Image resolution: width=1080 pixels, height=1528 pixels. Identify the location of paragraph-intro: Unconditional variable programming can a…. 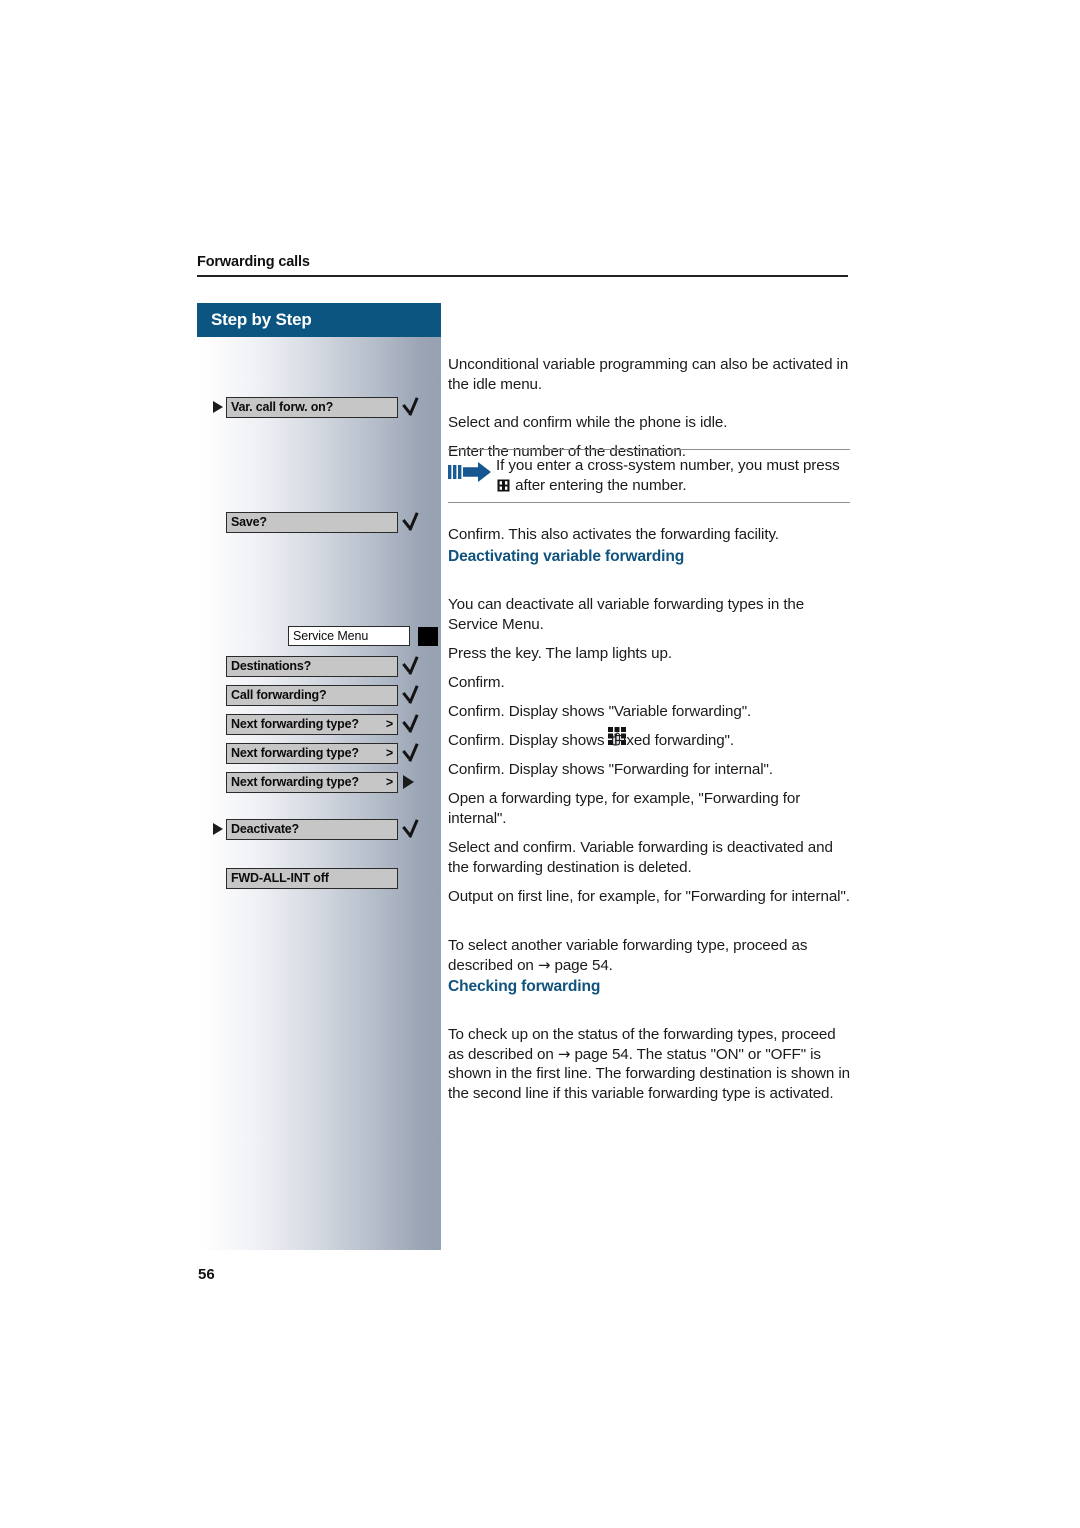
(648, 374).